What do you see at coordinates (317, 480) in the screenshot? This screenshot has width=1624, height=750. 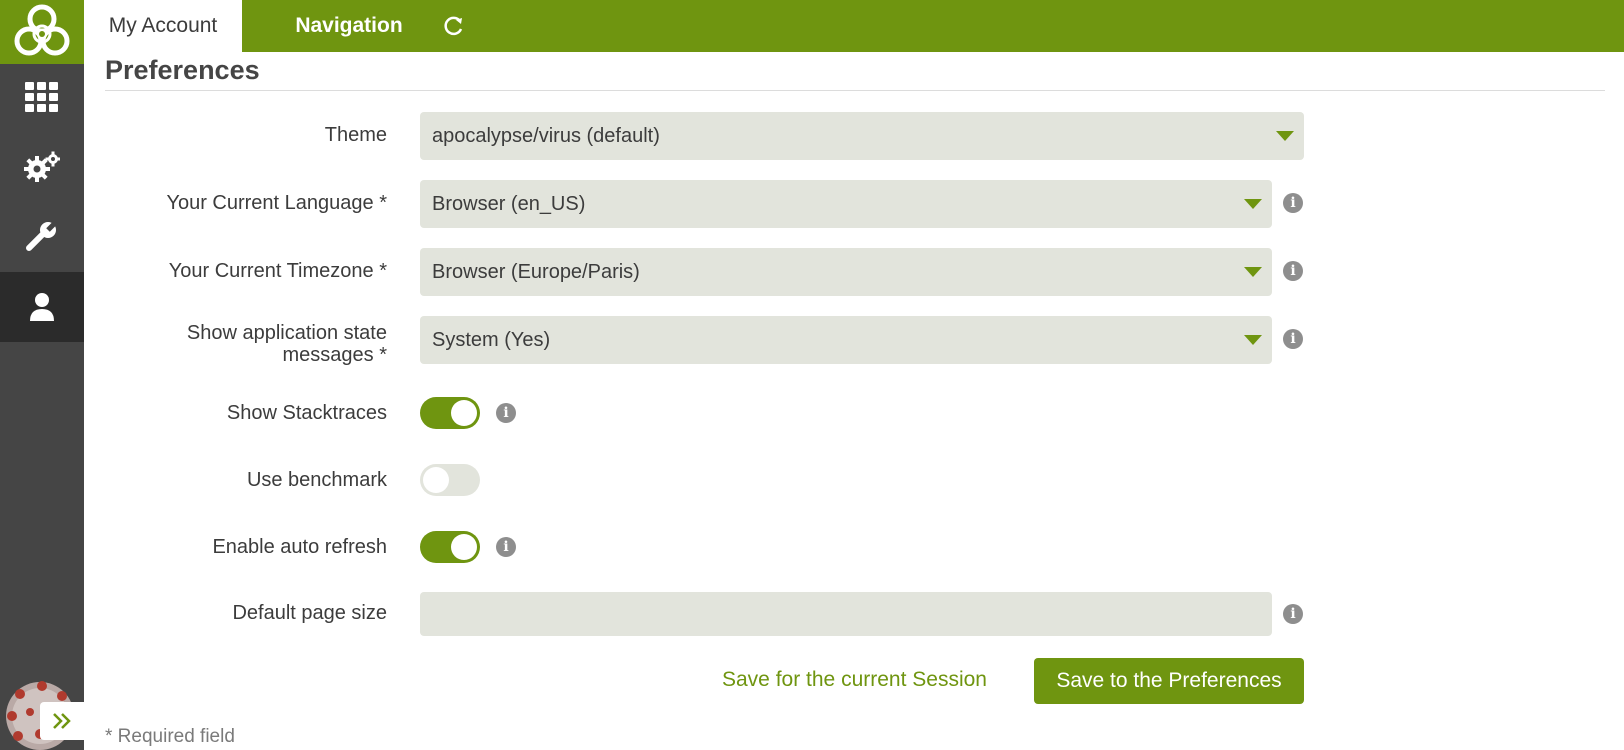 I see `benchmark-label: Use benchmark` at bounding box center [317, 480].